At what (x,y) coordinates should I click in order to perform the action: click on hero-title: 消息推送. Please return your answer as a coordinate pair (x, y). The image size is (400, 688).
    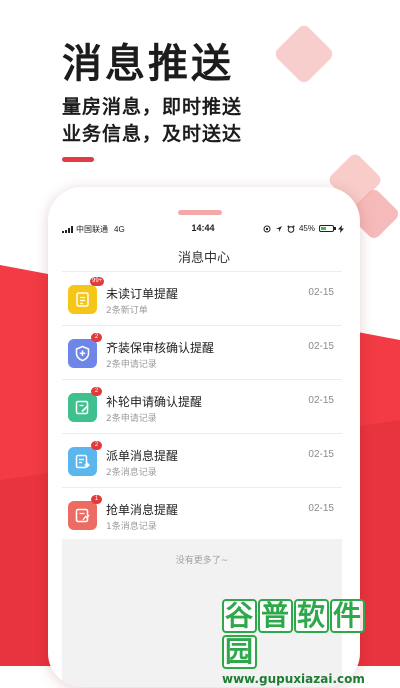
    Looking at the image, I should click on (148, 64).